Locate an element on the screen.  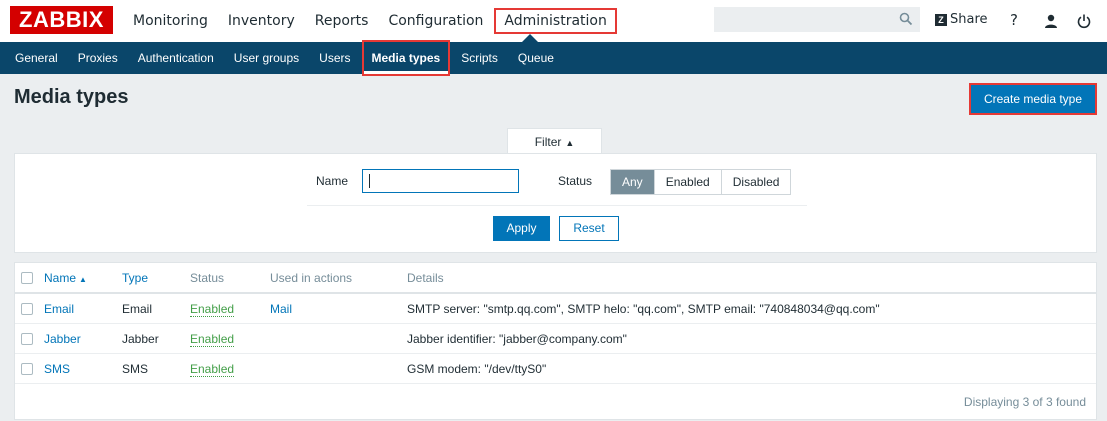
help-icon: ? is located at coordinates (1014, 20).